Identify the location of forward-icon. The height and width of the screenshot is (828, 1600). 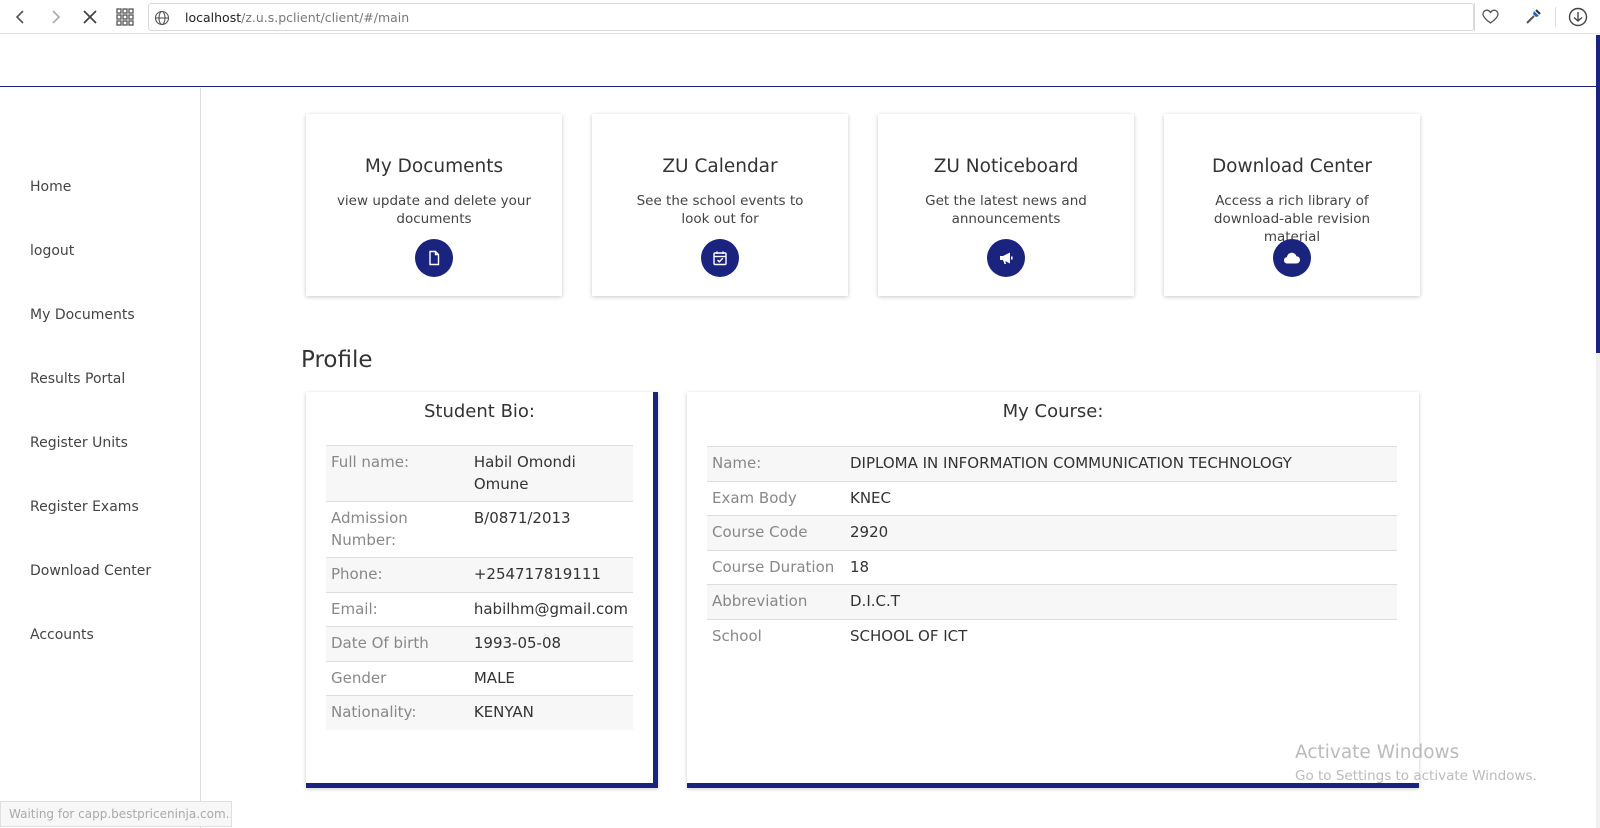
(56, 17).